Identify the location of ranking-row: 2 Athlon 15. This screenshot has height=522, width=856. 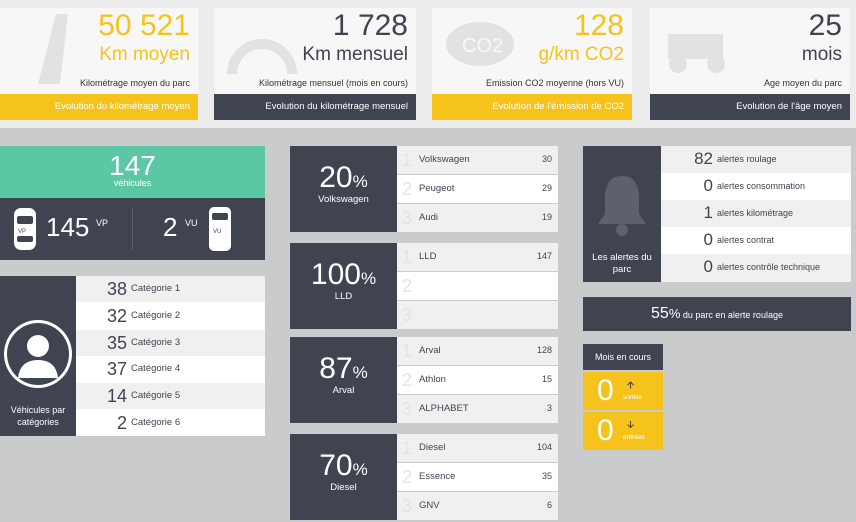
(477, 380).